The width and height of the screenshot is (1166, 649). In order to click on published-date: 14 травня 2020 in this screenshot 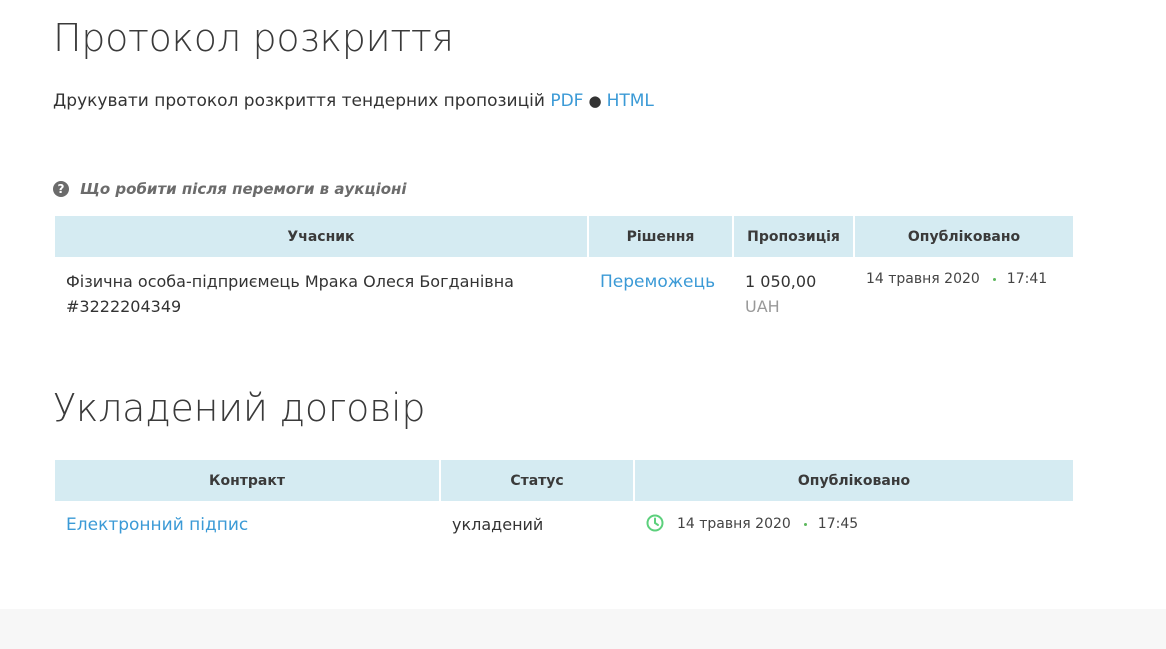, I will do `click(923, 279)`.